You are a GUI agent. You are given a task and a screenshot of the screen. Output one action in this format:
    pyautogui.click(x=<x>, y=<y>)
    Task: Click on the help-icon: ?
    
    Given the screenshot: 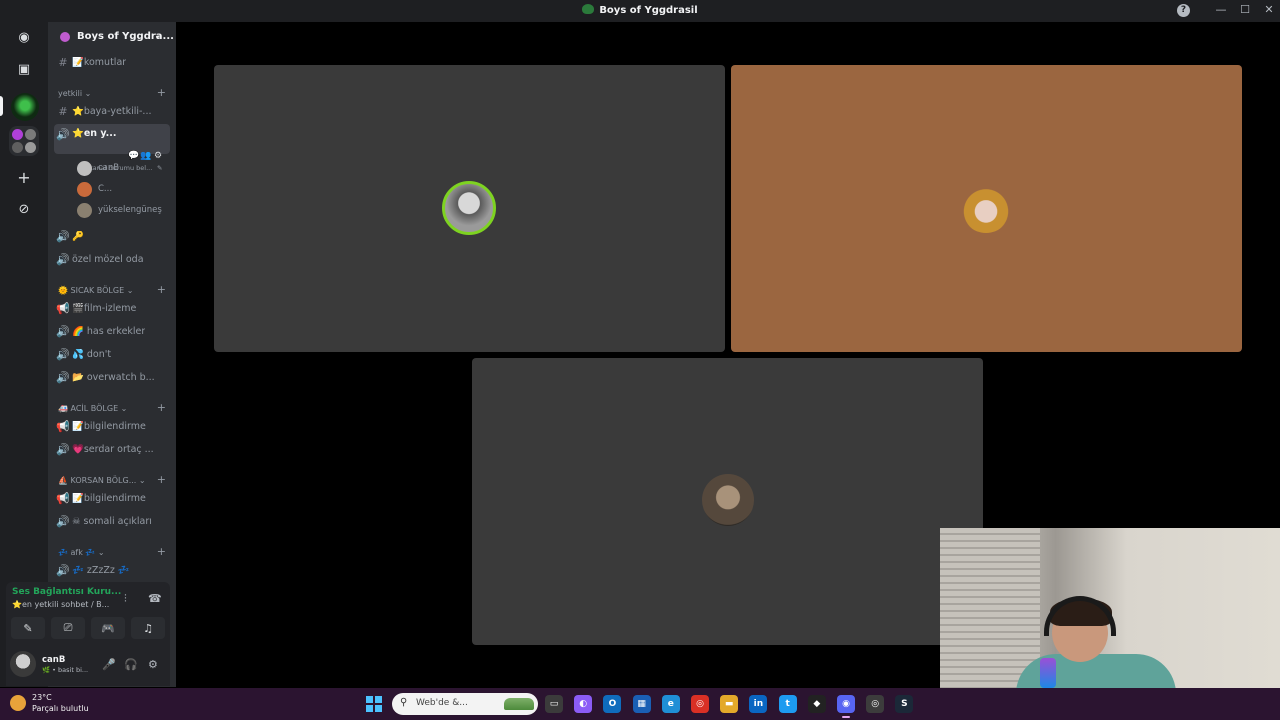 What is the action you would take?
    pyautogui.click(x=1183, y=10)
    